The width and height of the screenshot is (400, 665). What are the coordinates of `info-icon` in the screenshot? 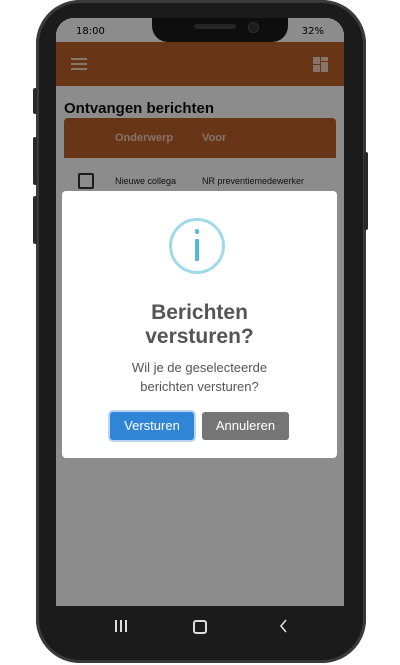 It's located at (197, 246).